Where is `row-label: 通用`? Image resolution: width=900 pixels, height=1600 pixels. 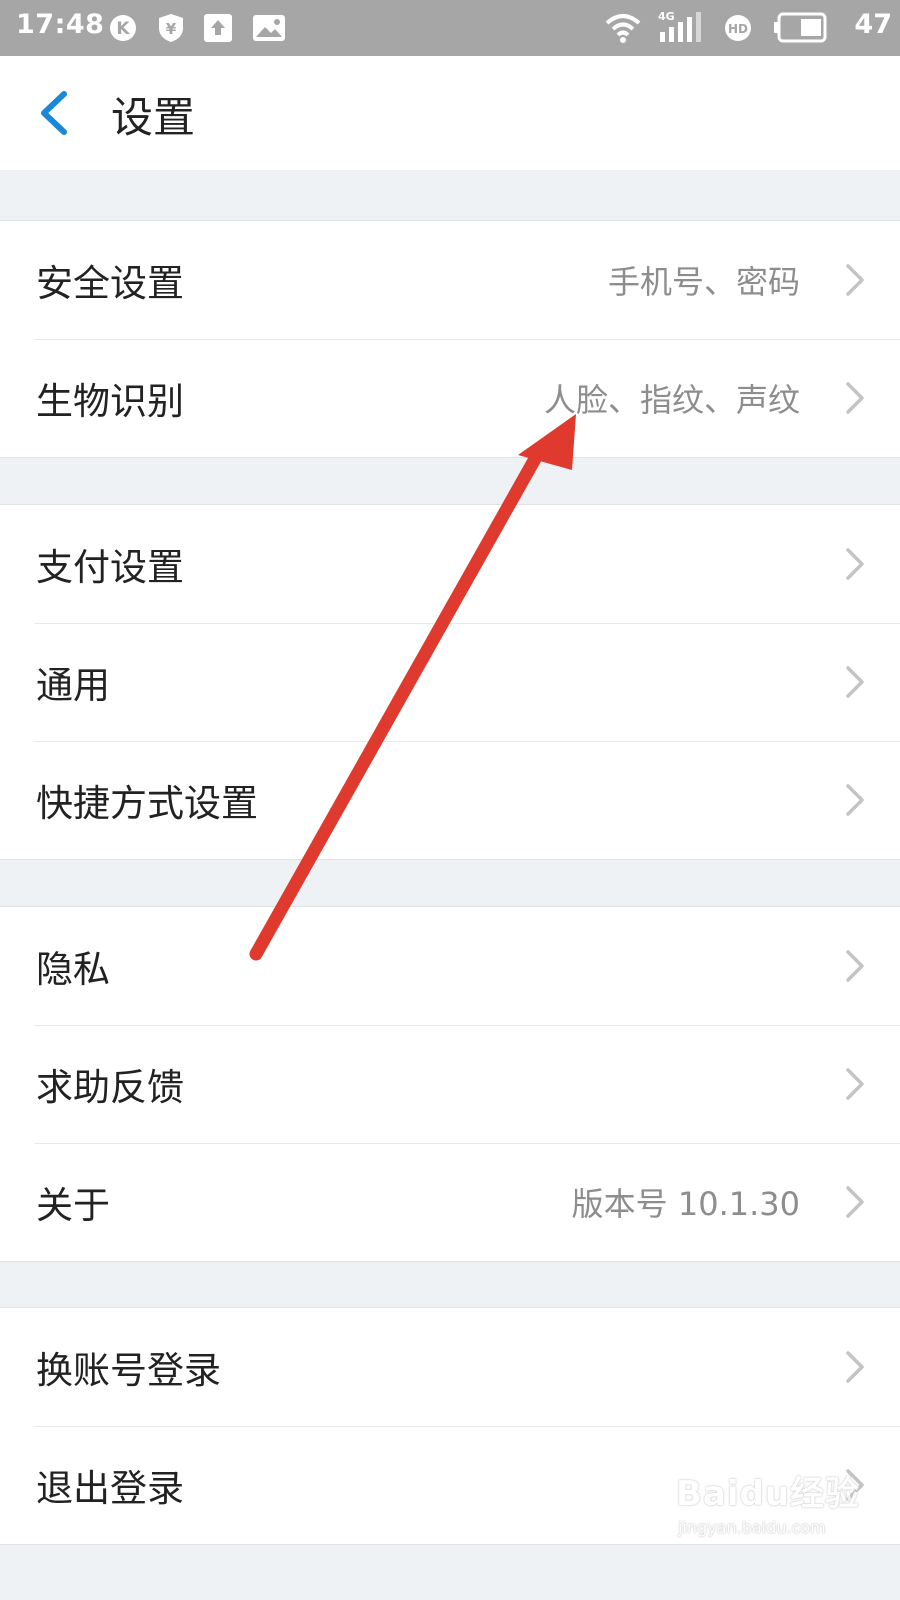
row-label: 通用 is located at coordinates (73, 685).